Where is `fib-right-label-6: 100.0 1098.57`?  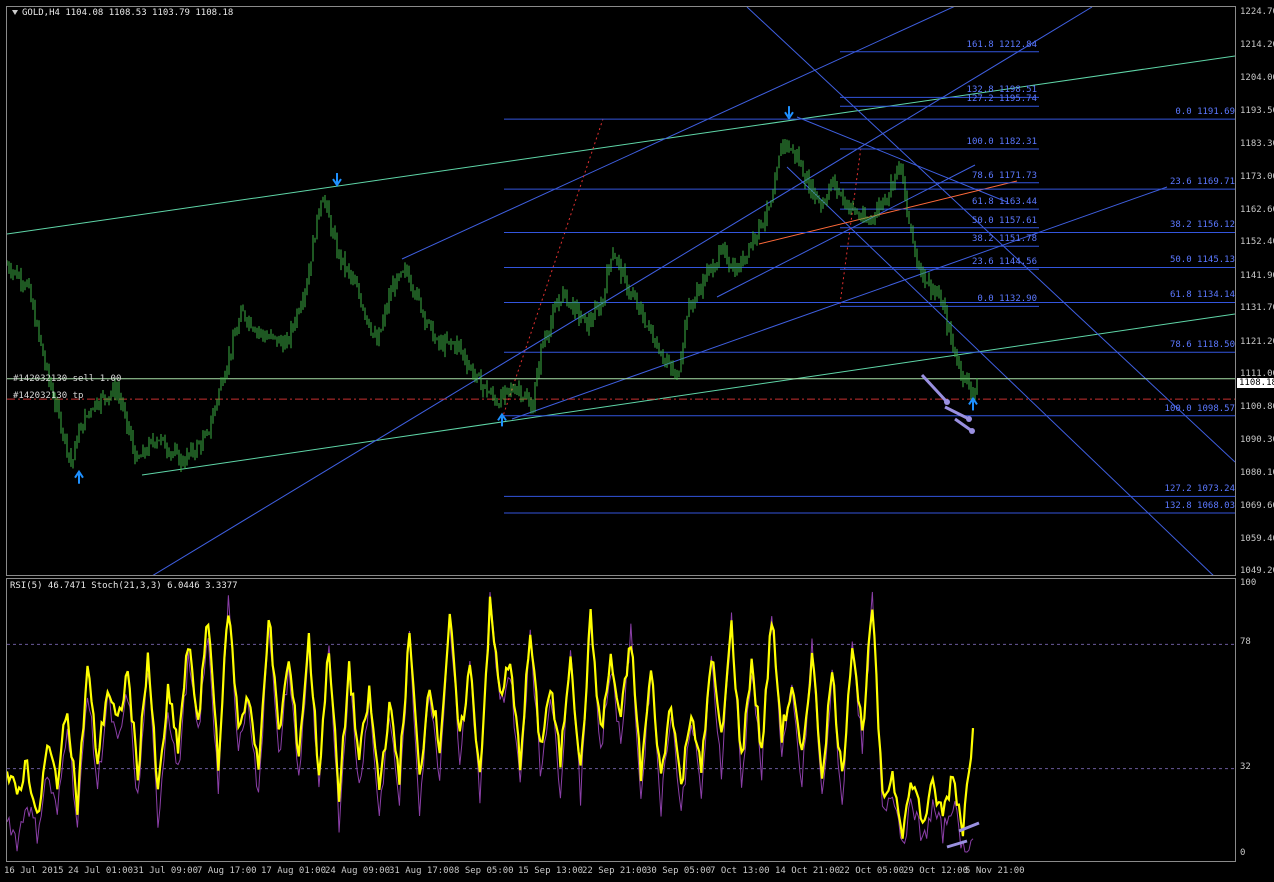
fib-right-label-6: 100.0 1098.57 is located at coordinates (1199, 408).